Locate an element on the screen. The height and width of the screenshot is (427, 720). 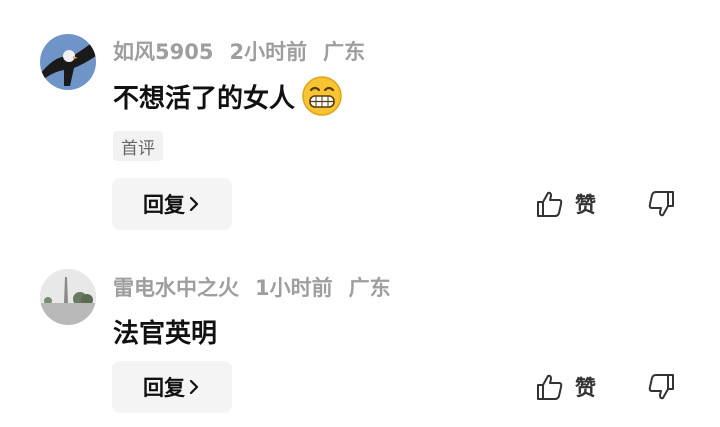
avatar-eagle is located at coordinates (68, 62).